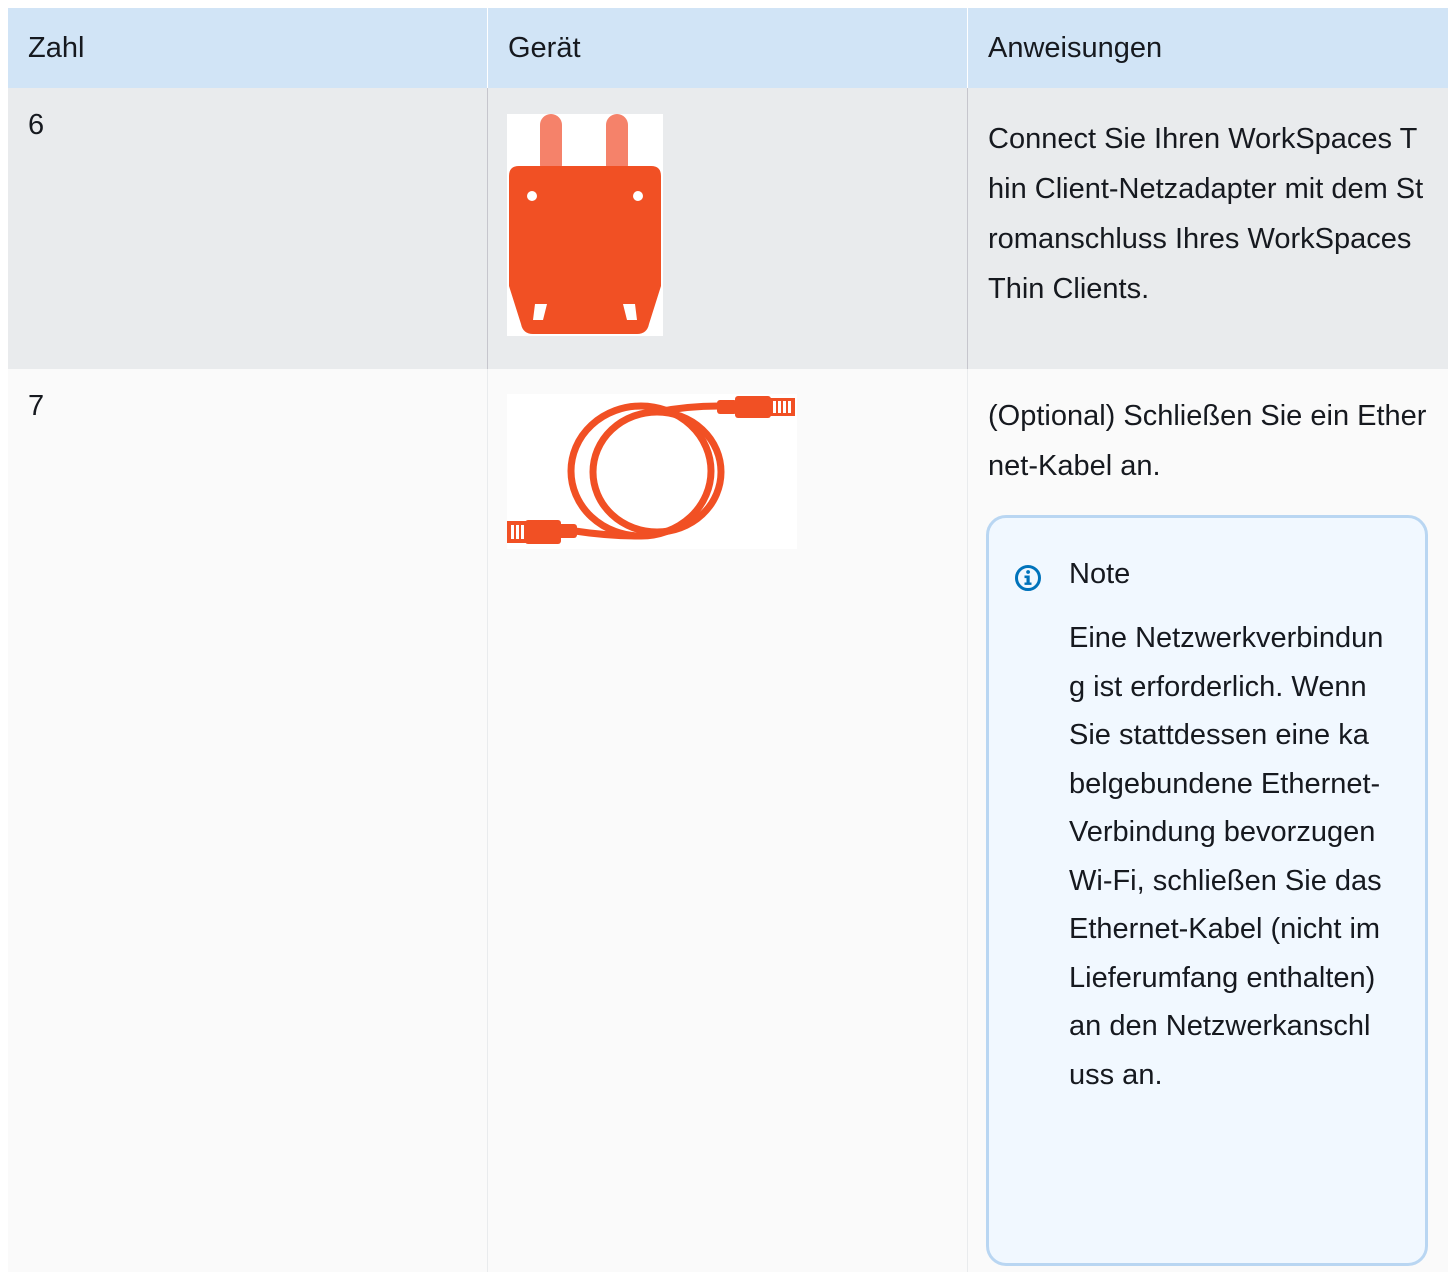 This screenshot has height=1272, width=1448. What do you see at coordinates (544, 48) in the screenshot?
I see `header-device: Gerät` at bounding box center [544, 48].